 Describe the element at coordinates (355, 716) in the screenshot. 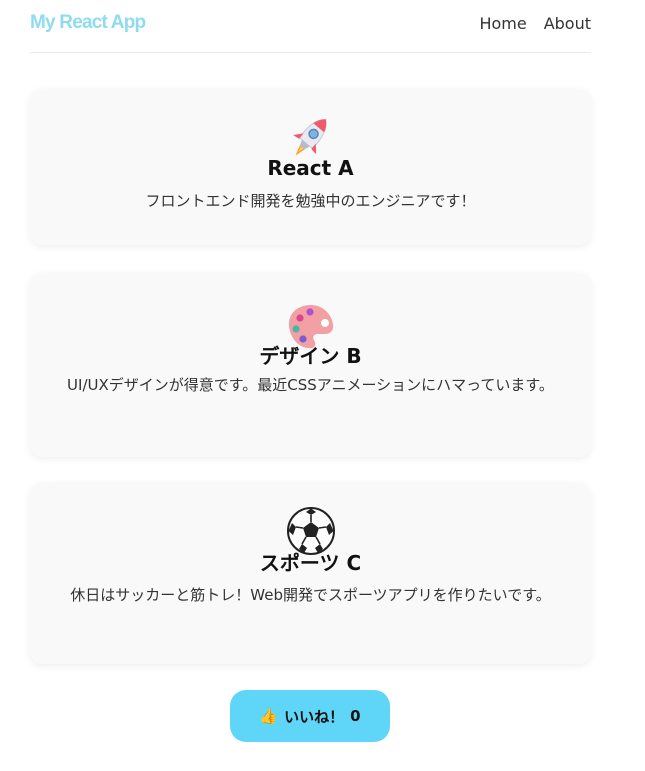

I see `like-count: 0` at that location.